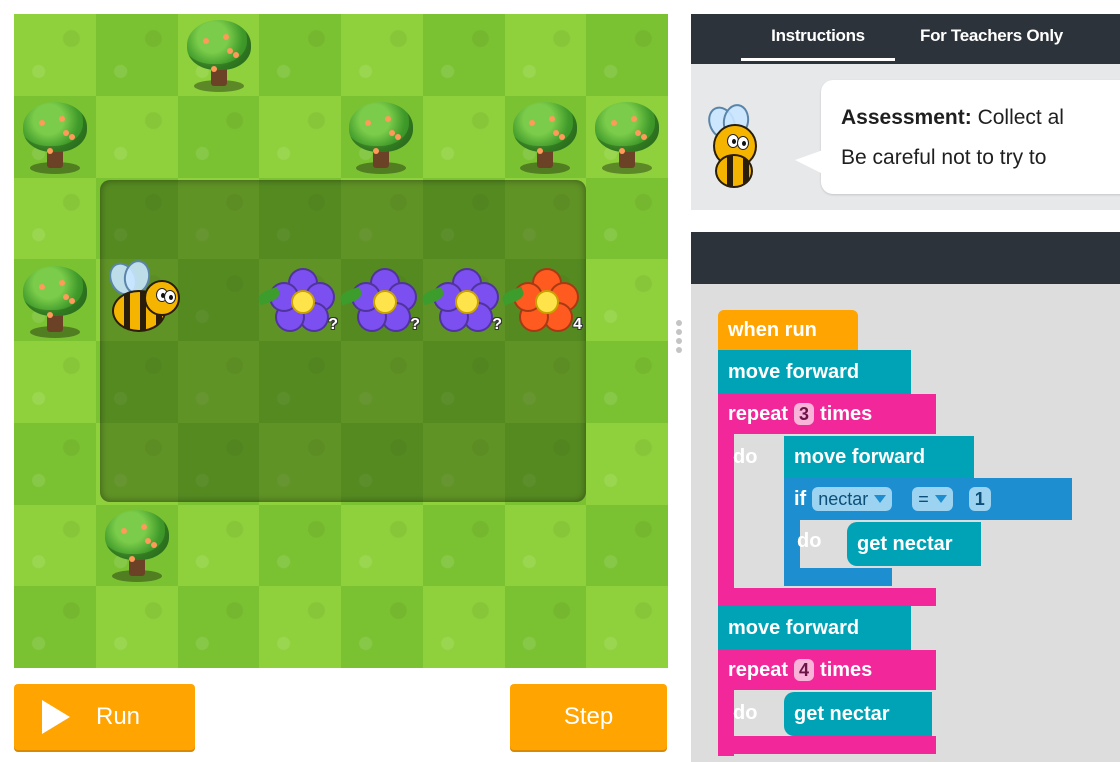 This screenshot has height=762, width=1120. Describe the element at coordinates (905, 543) in the screenshot. I see `get-nectar-label: get nectar` at that location.